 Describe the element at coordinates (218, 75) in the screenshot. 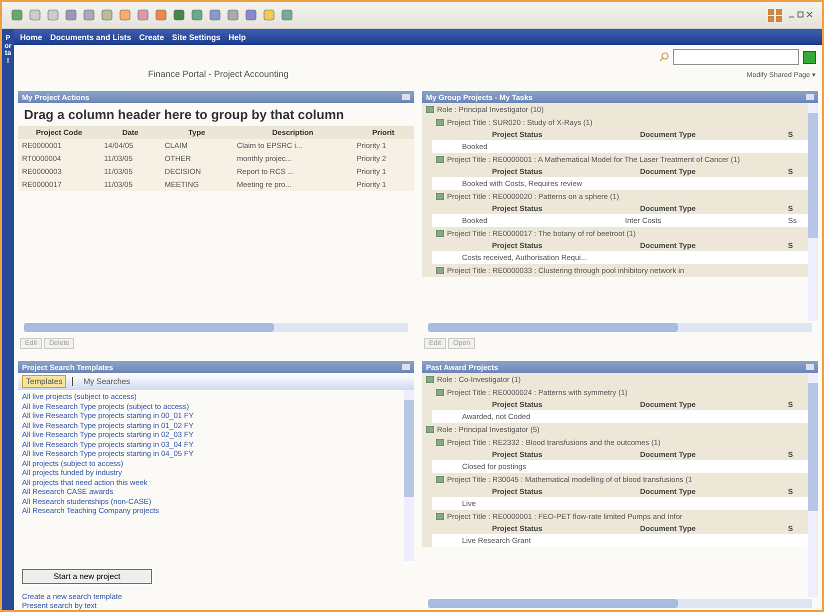

I see `page-title: Finance Portal - Project Accounting` at that location.